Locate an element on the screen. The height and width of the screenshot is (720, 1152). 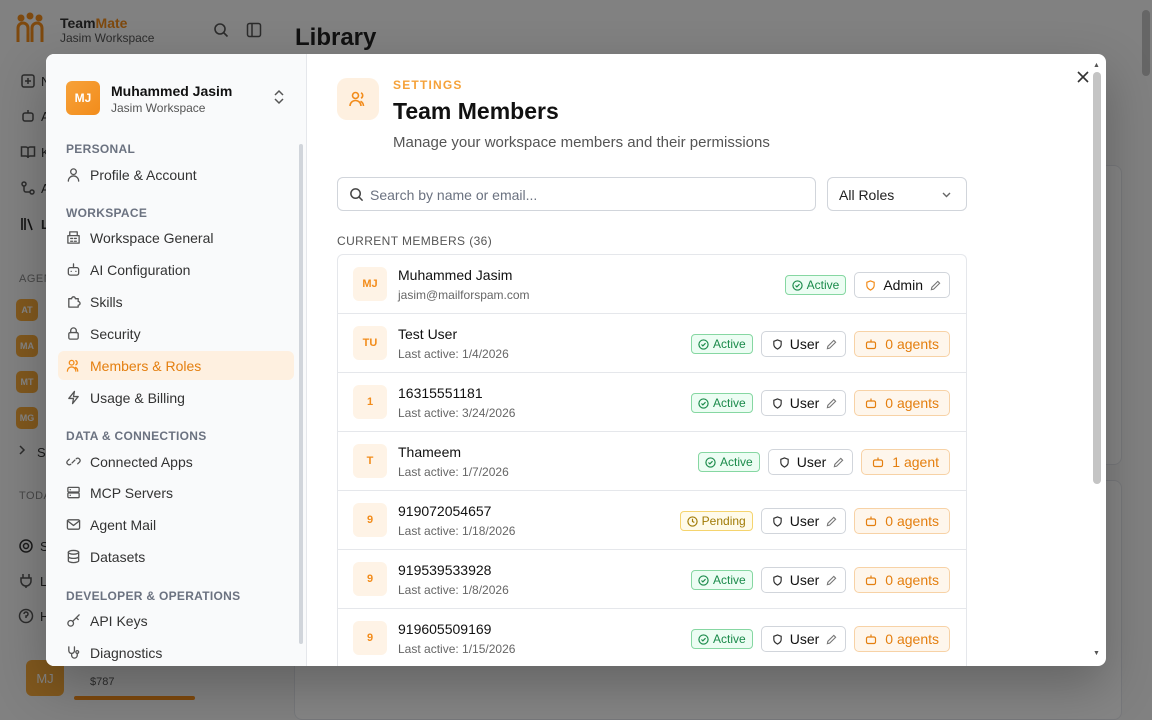
member-subtitle: Last active: 1/8/2026 is located at coordinates (453, 590).